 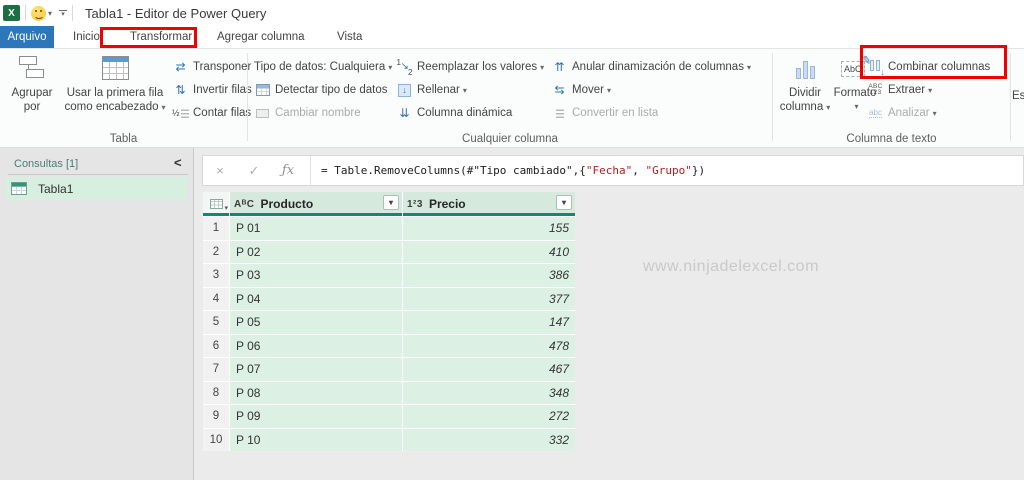 What do you see at coordinates (32, 83) in the screenshot?
I see `agrupar-por-button: Agrupar por` at bounding box center [32, 83].